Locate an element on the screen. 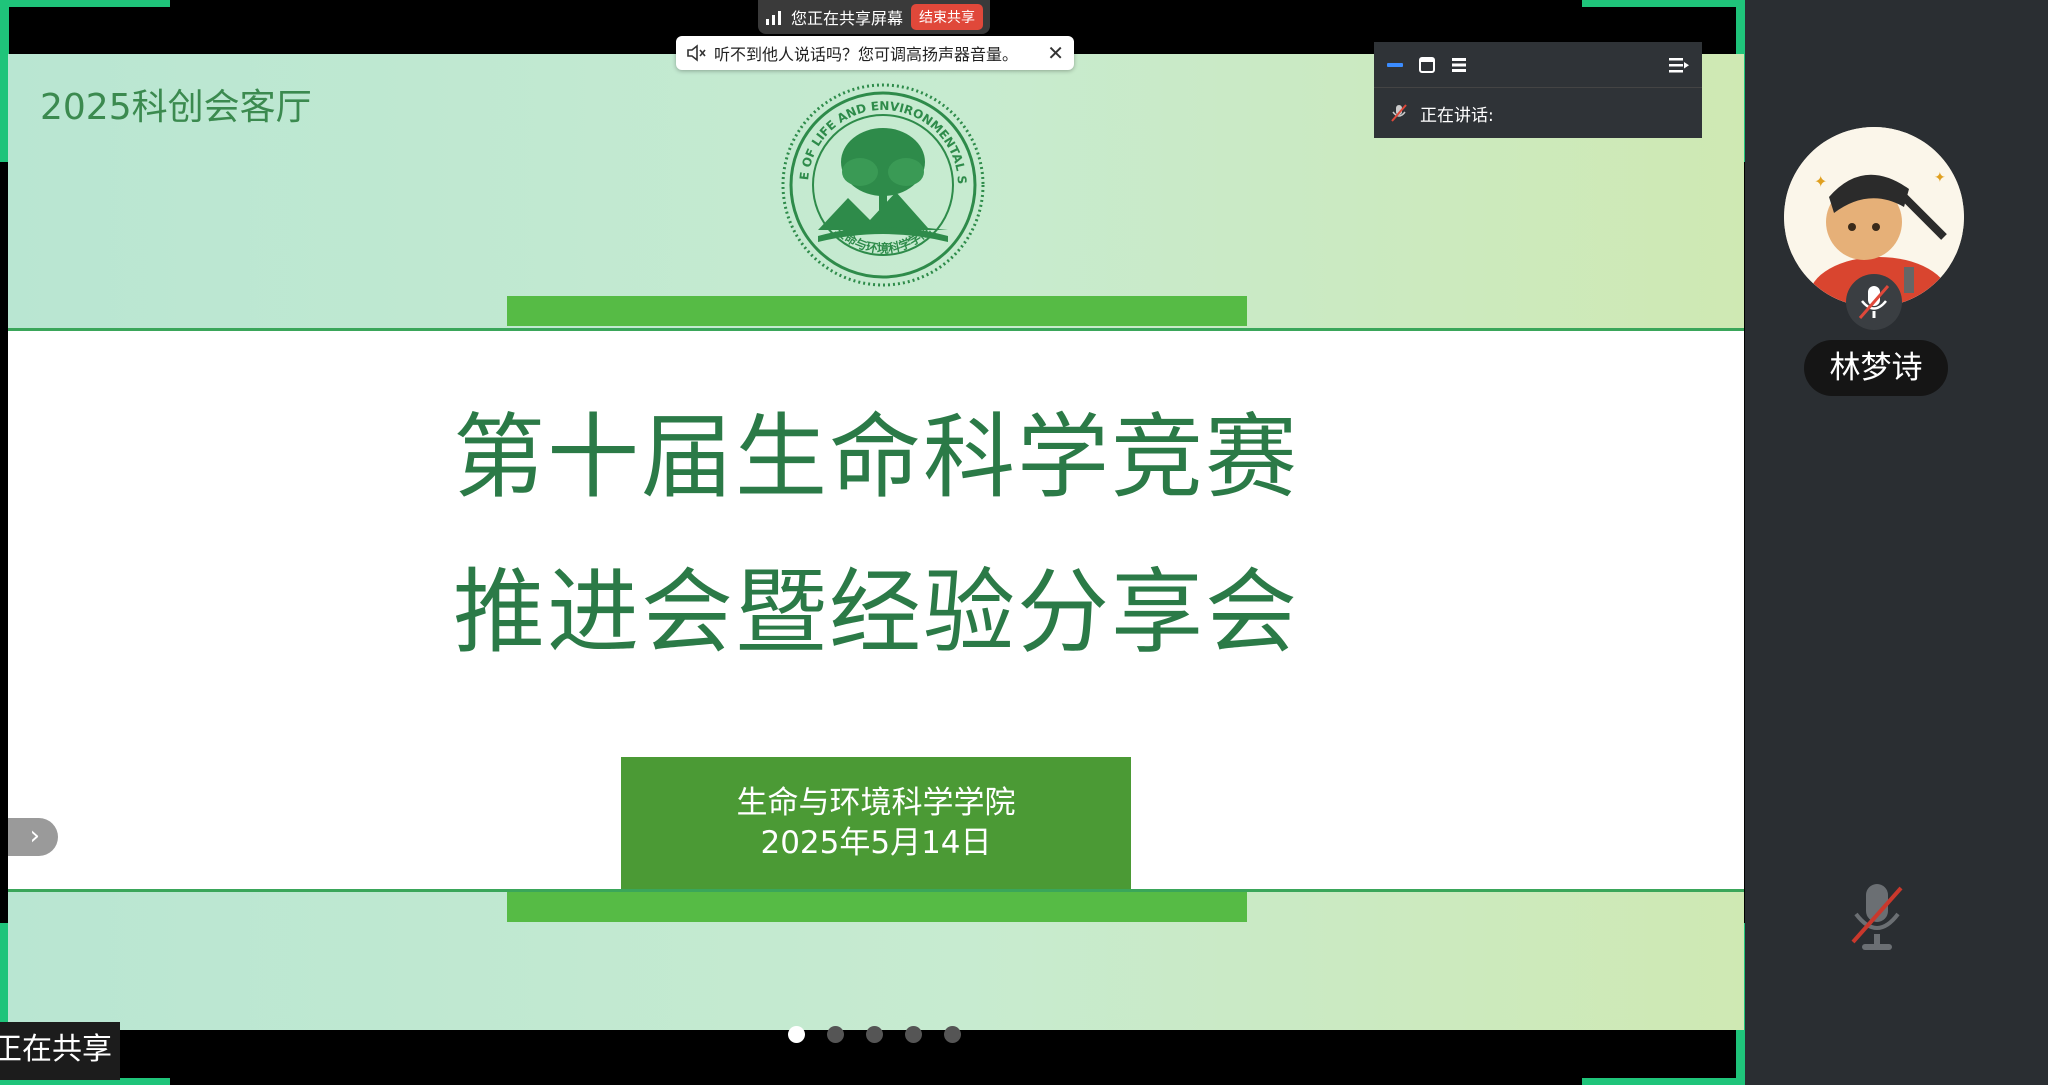  slide-decor-bar-top is located at coordinates (877, 311).